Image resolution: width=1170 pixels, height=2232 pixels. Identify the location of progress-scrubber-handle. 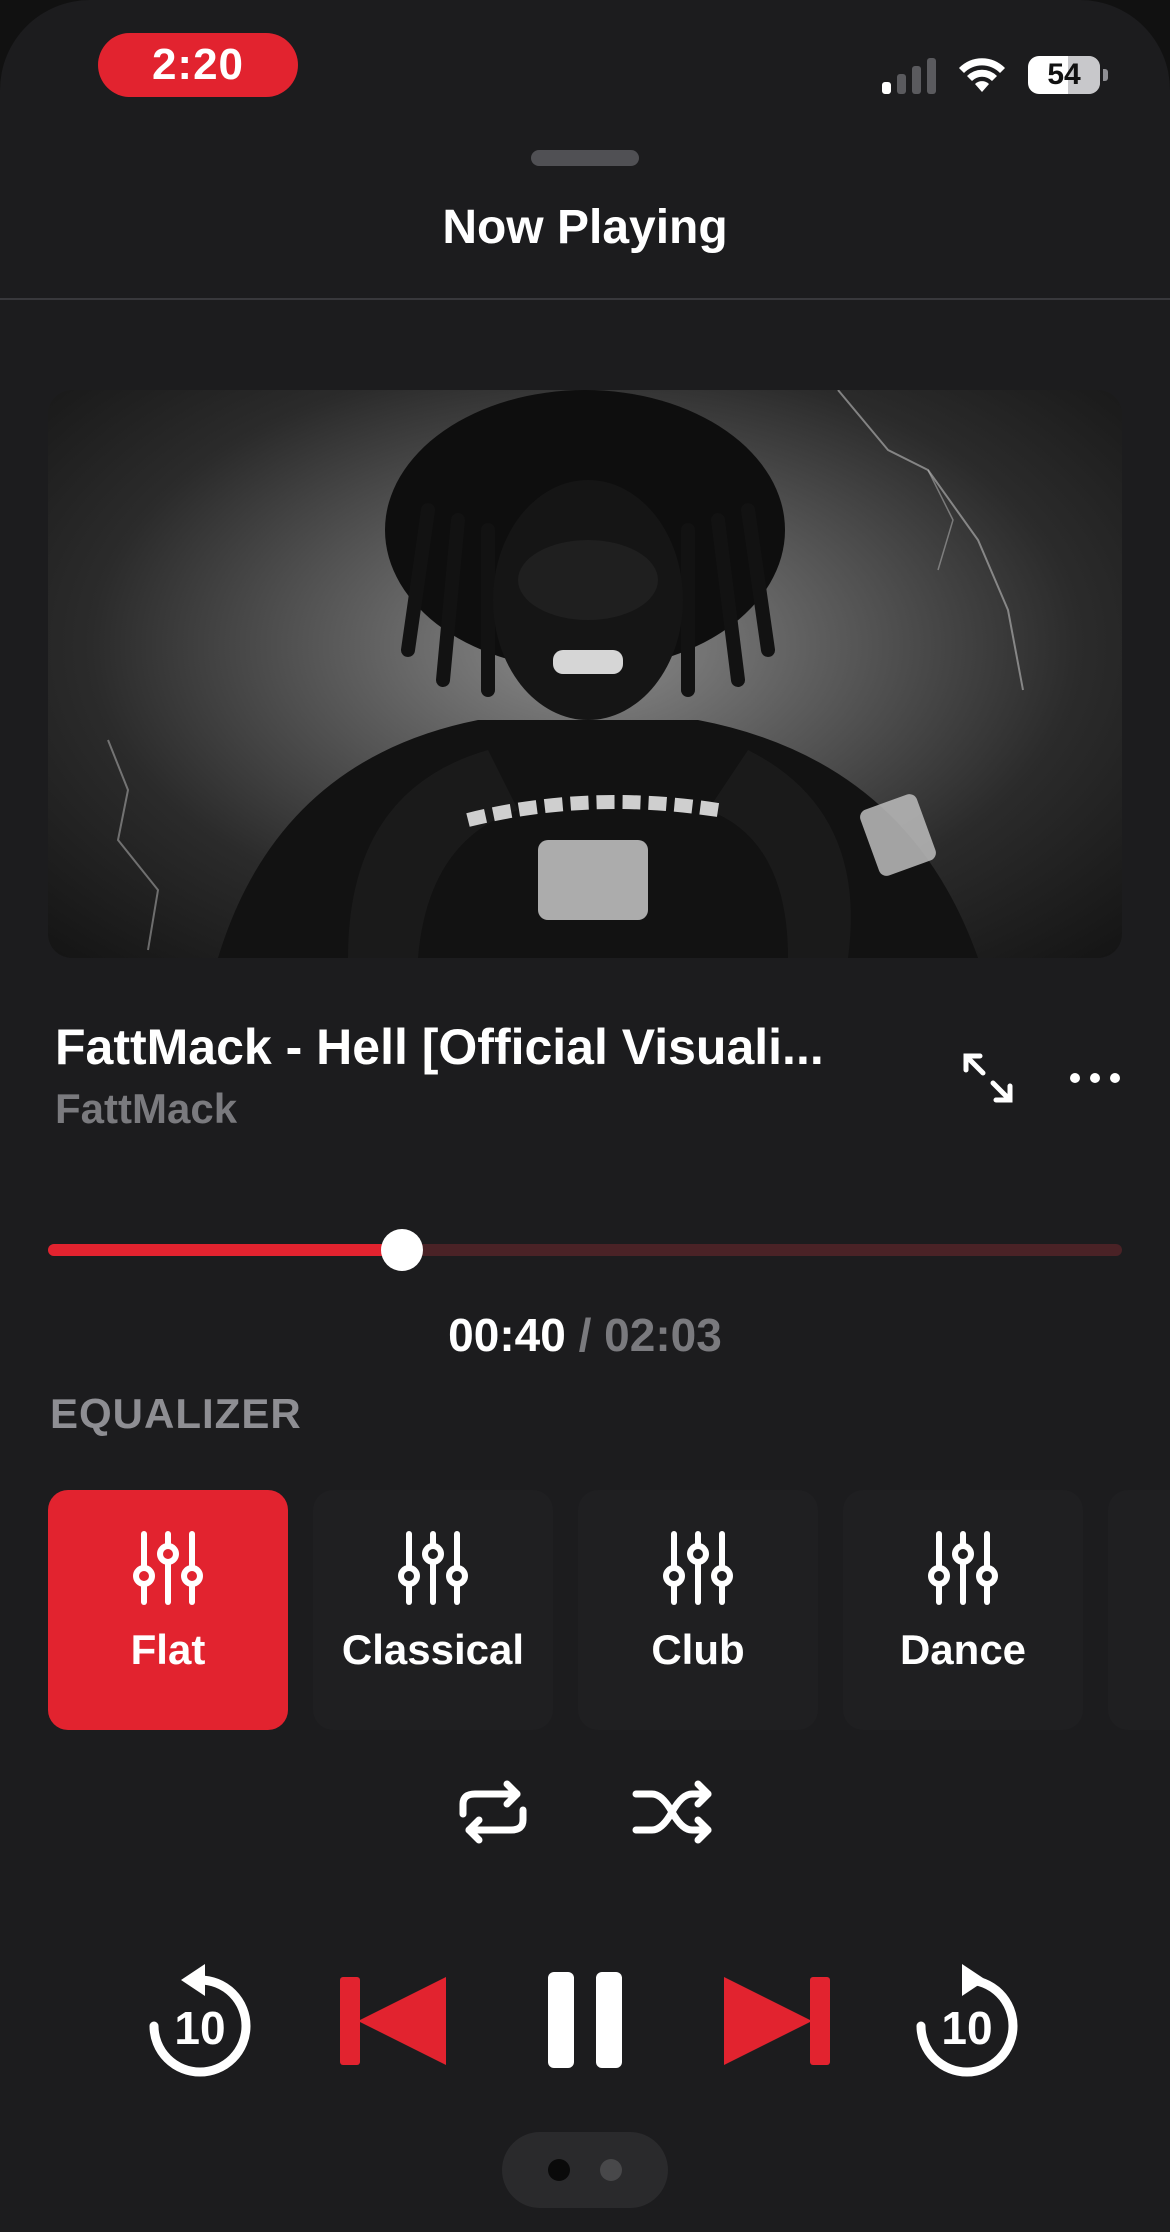
(402, 1250).